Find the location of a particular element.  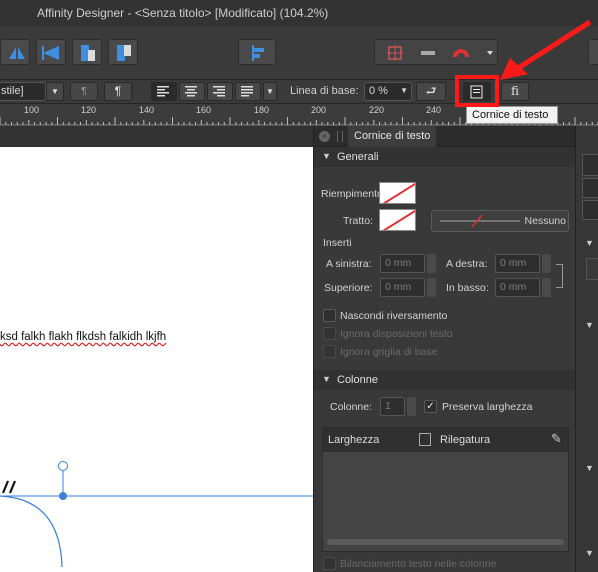

inset-right-label: A destra: is located at coordinates (467, 264).